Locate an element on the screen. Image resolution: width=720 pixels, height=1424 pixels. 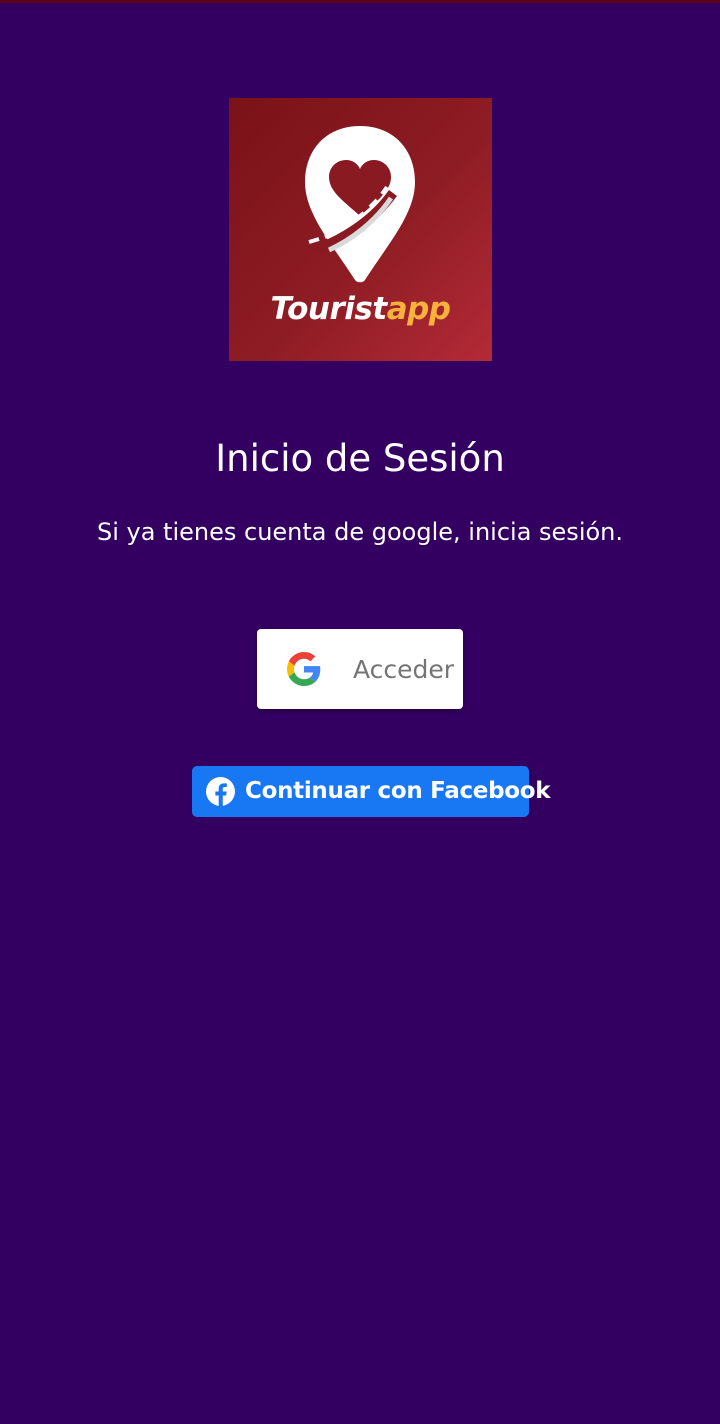
facebook-button-label: Continuar con Facebook is located at coordinates (398, 791).